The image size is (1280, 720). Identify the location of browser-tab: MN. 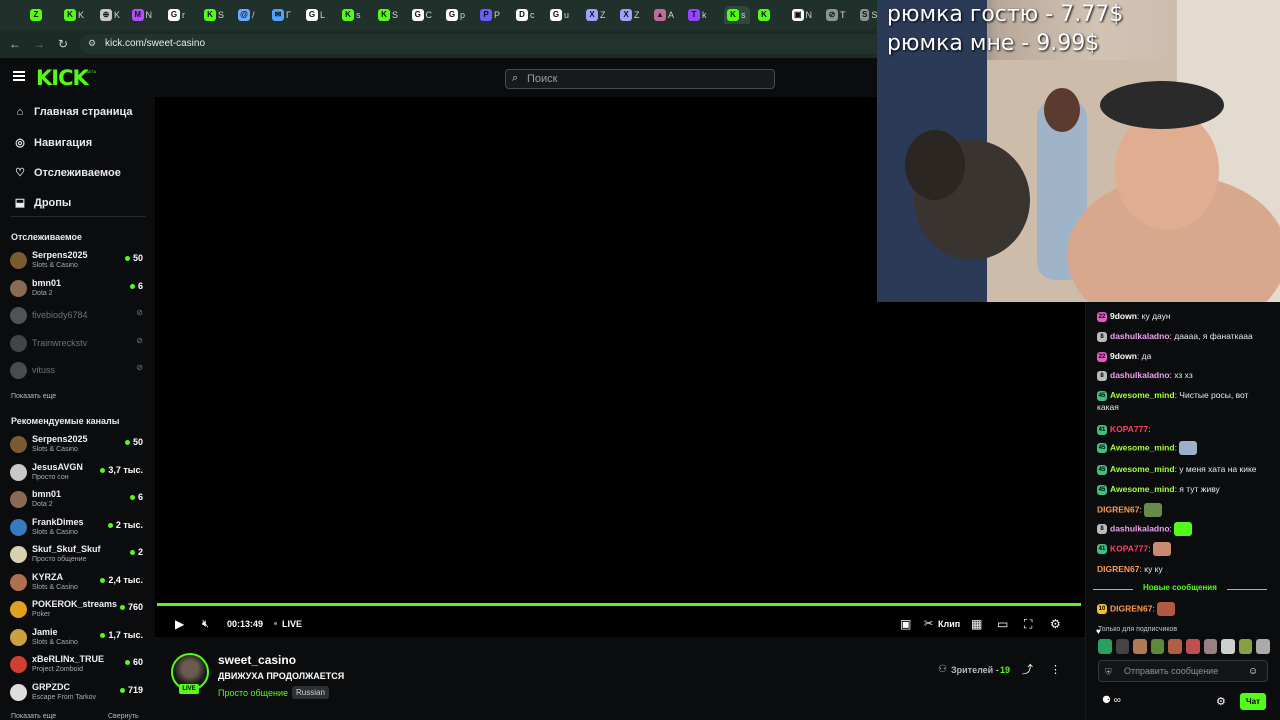
(142, 15).